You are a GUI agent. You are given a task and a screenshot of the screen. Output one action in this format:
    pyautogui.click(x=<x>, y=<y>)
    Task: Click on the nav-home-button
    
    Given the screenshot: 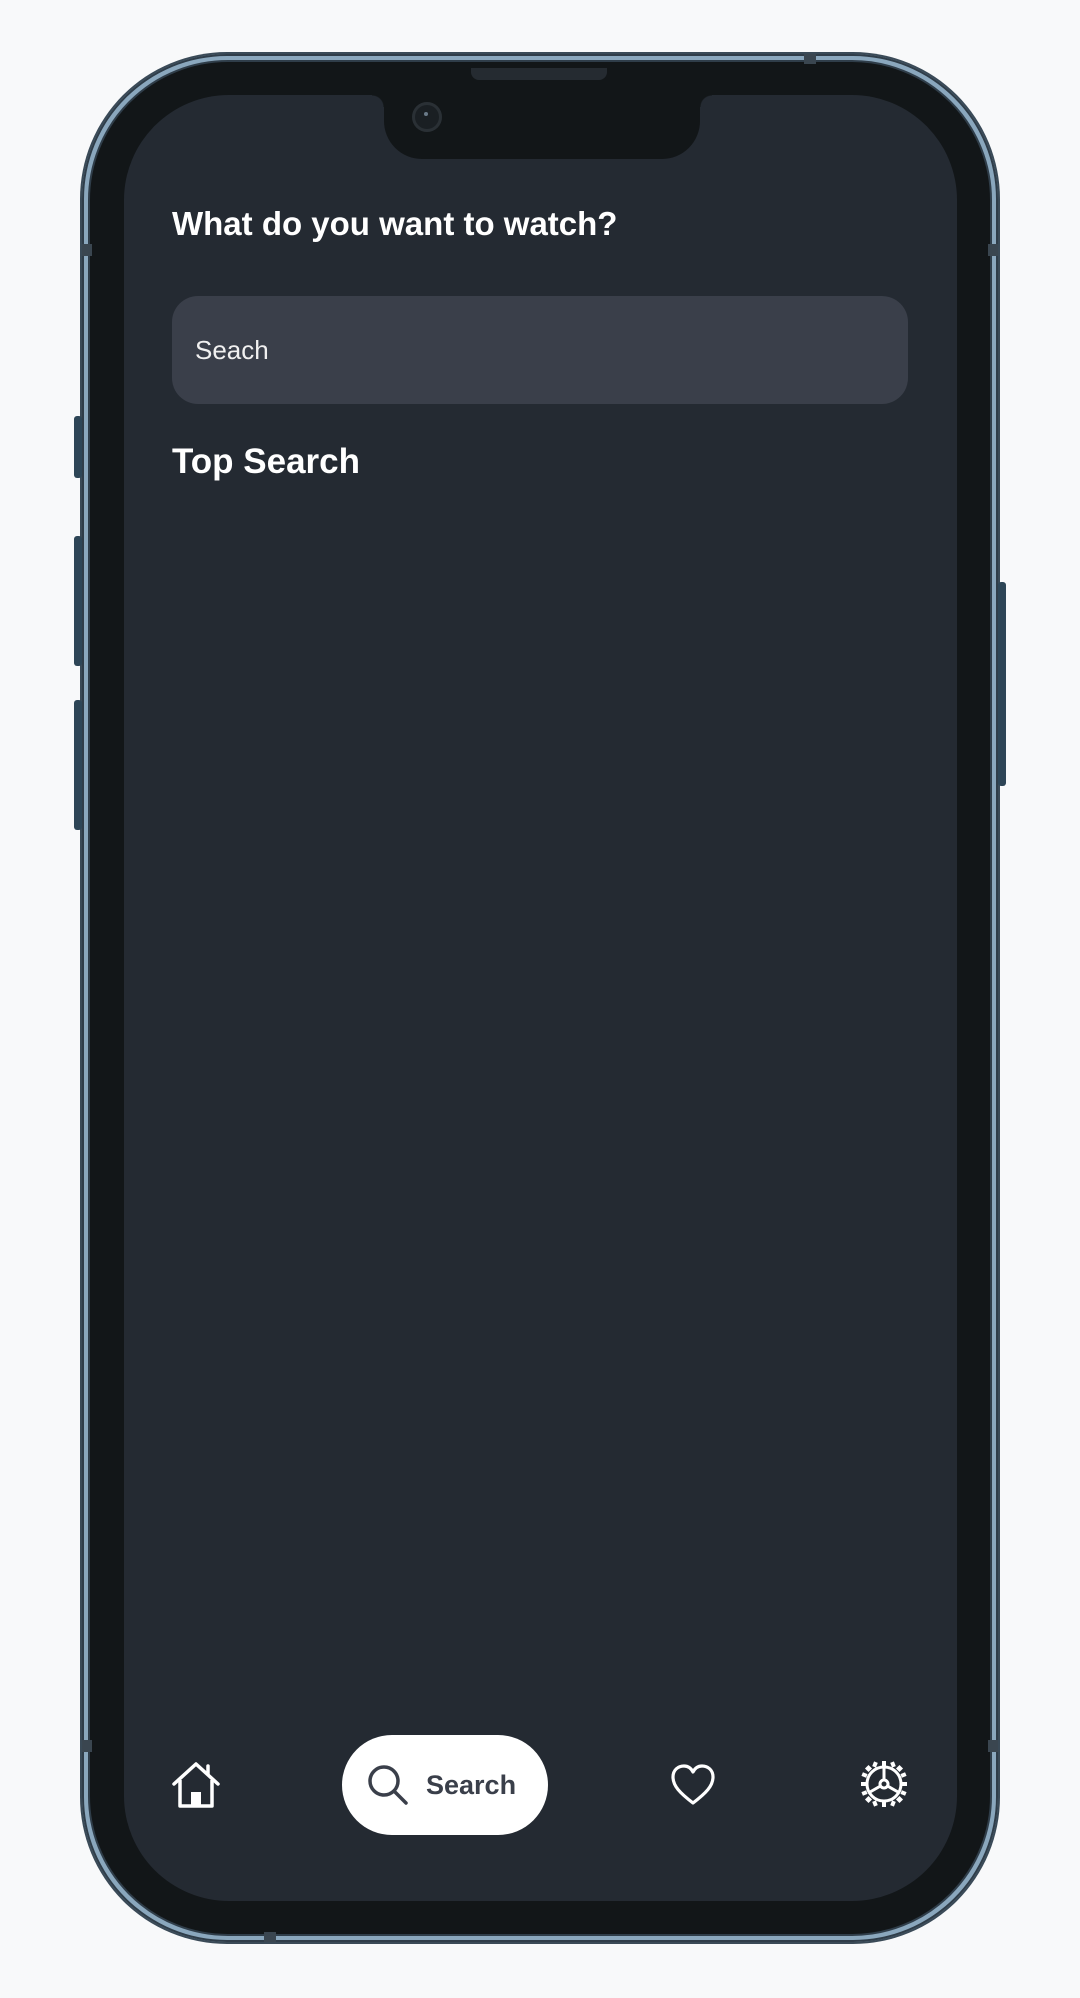 What is the action you would take?
    pyautogui.click(x=196, y=1785)
    